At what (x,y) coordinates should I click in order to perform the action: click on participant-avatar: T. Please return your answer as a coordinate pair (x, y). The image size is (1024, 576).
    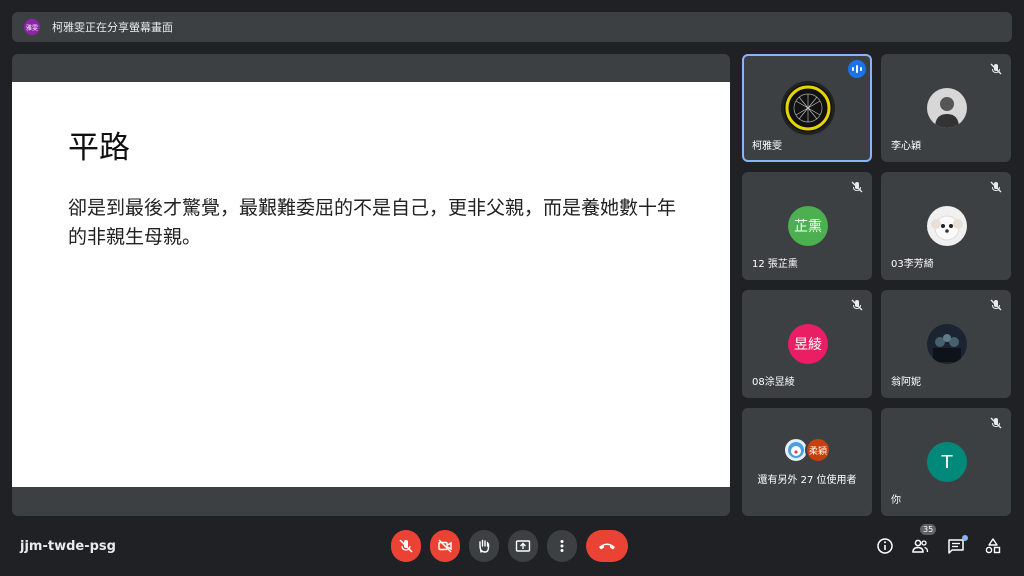
    Looking at the image, I should click on (947, 462).